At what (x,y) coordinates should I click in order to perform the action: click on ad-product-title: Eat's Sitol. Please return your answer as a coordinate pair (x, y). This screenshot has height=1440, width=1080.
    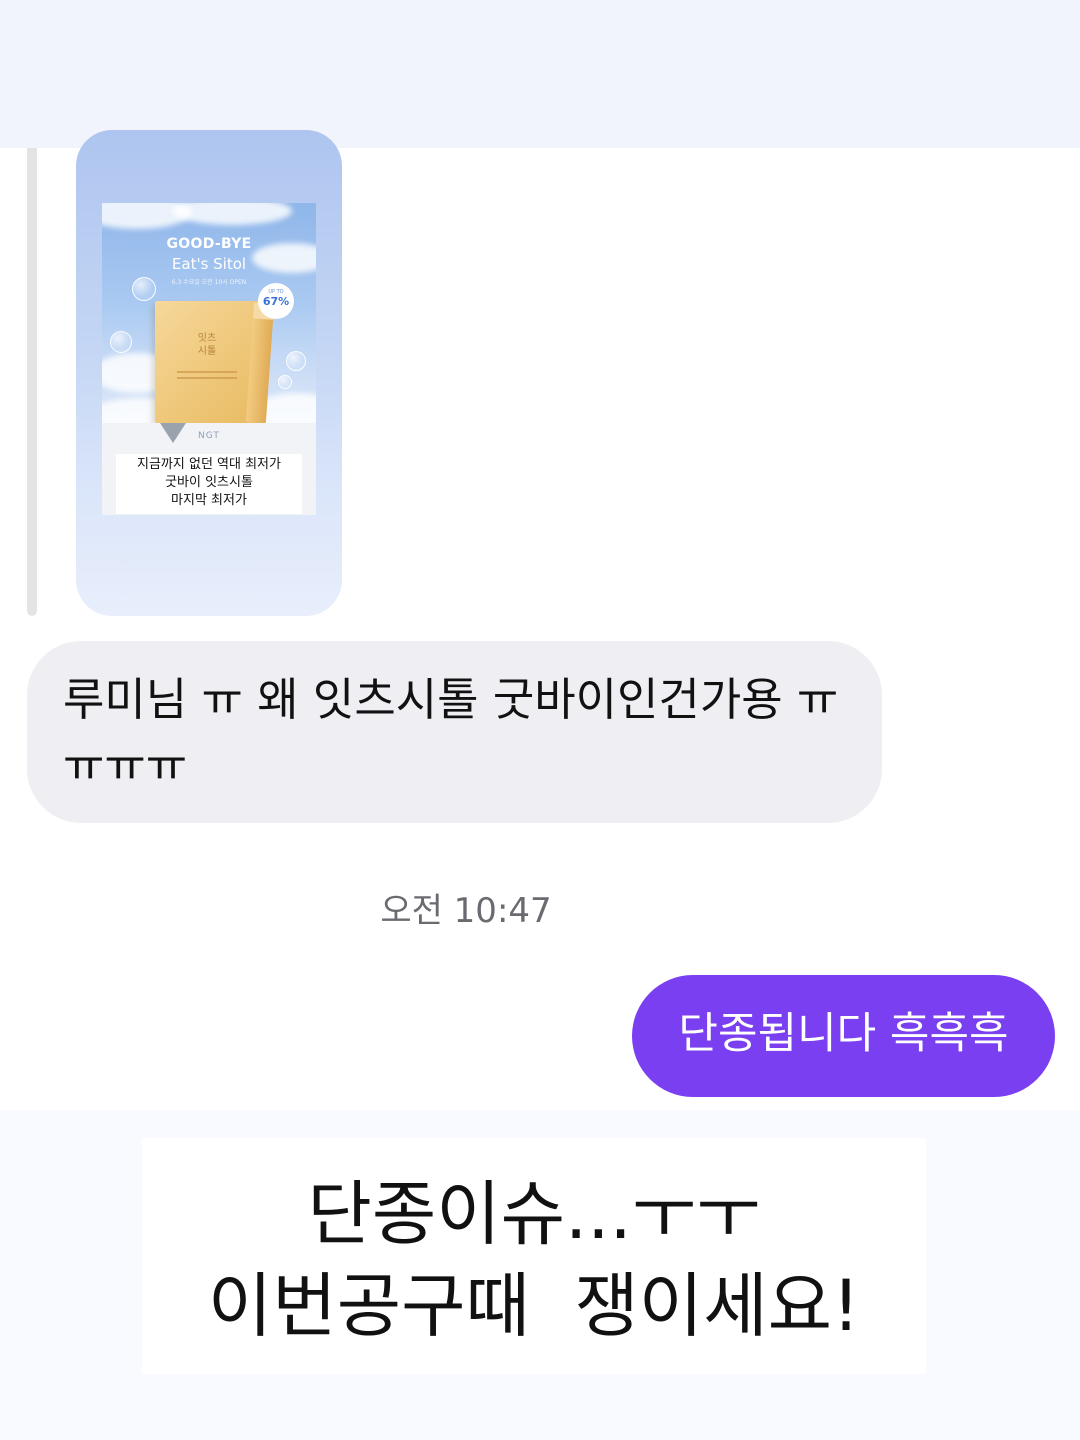
    Looking at the image, I should click on (209, 264).